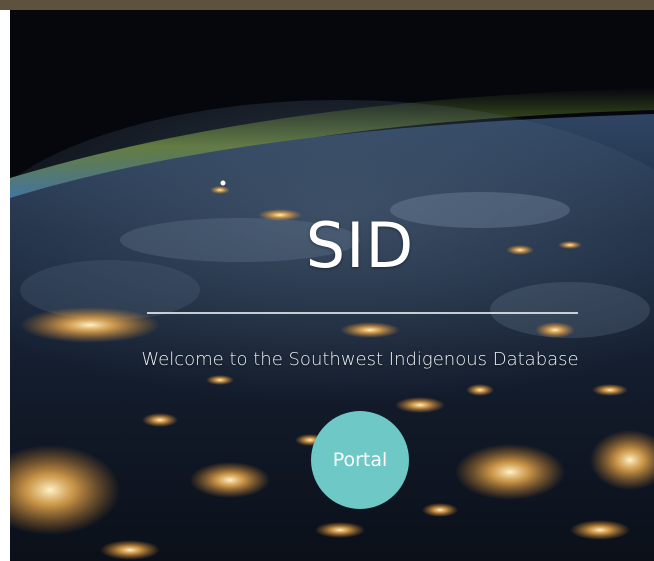  What do you see at coordinates (327, 5) in the screenshot?
I see `top-bar` at bounding box center [327, 5].